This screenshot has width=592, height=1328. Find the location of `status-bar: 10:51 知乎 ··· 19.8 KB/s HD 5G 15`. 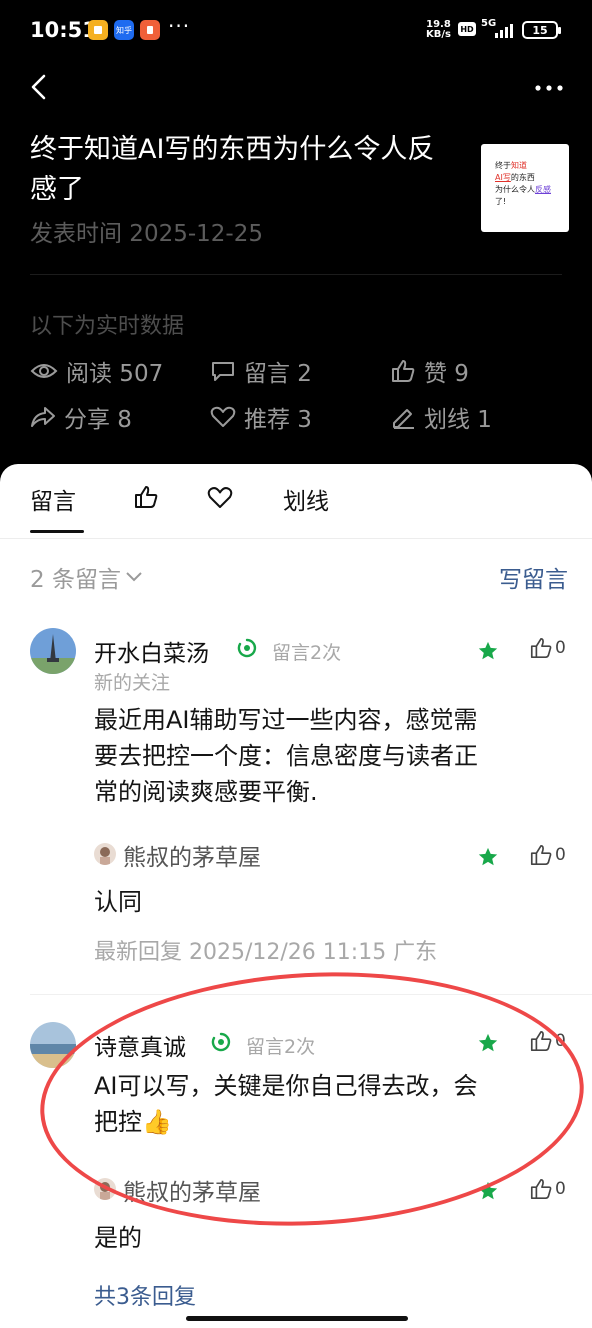

status-bar: 10:51 知乎 ··· 19.8 KB/s HD 5G 15 is located at coordinates (296, 30).